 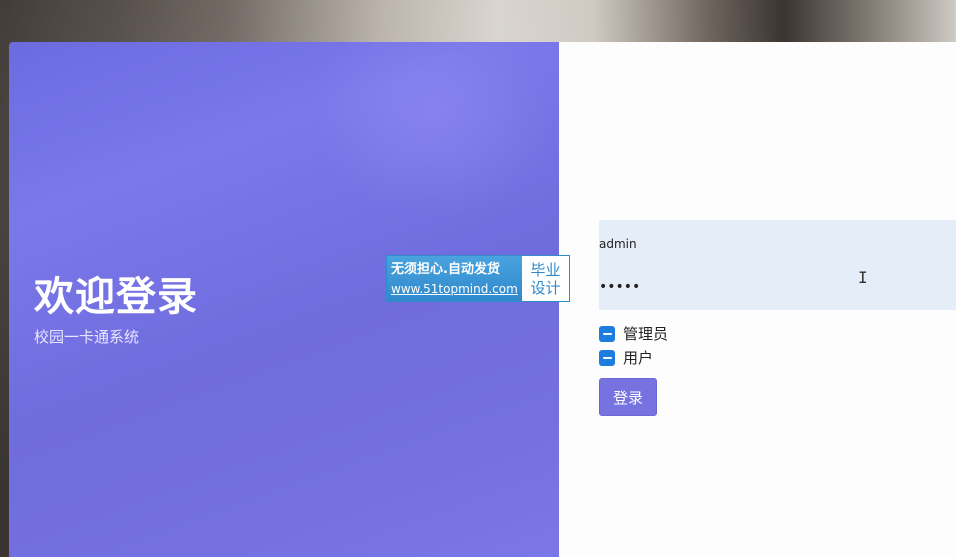 What do you see at coordinates (638, 358) in the screenshot?
I see `role-label-user: 用户` at bounding box center [638, 358].